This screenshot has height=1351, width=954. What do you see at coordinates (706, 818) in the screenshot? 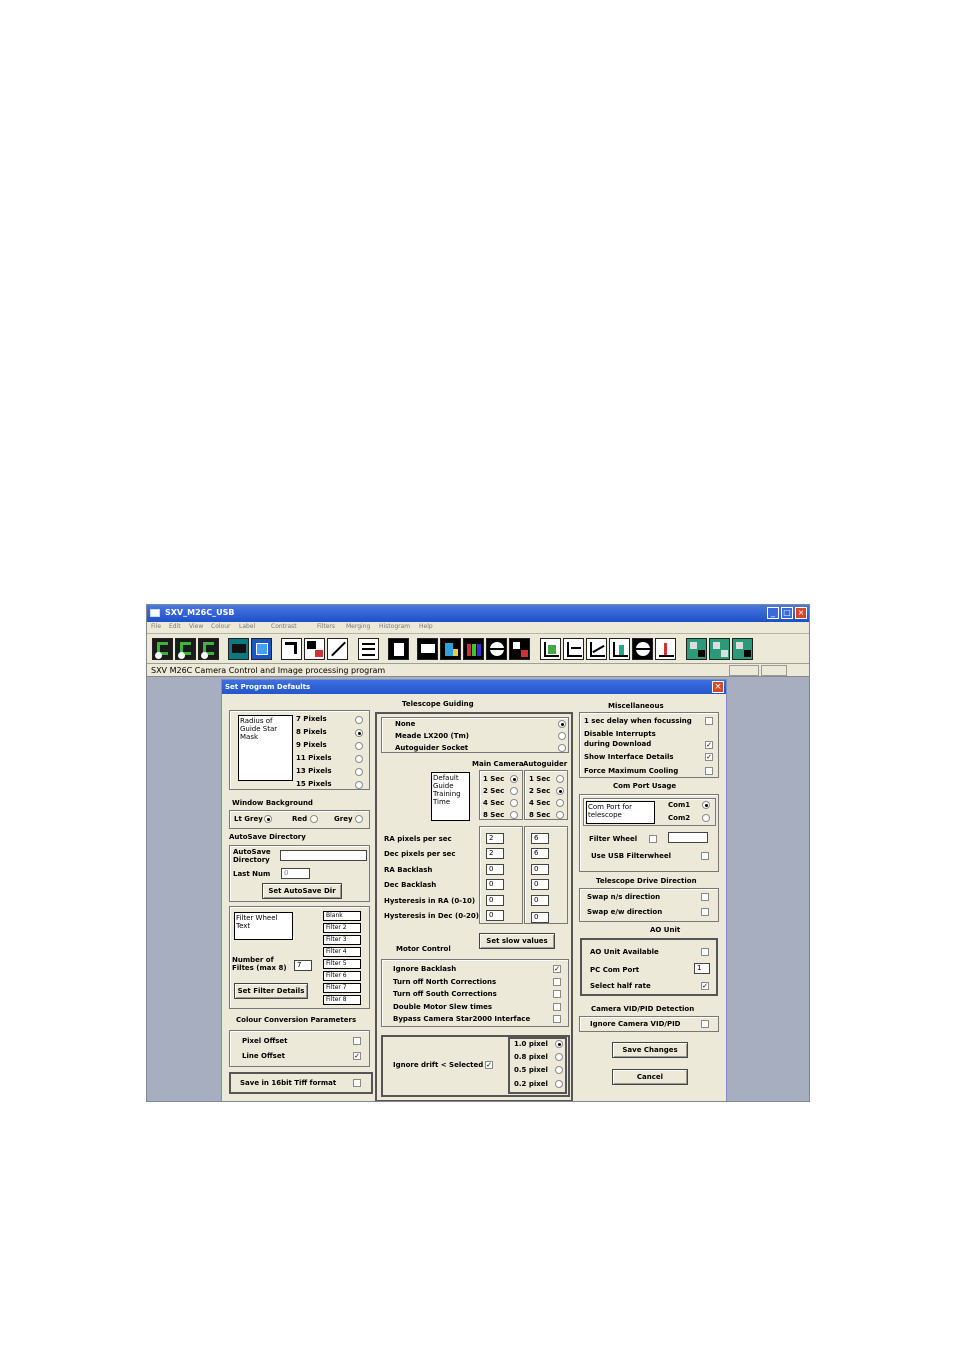
I see `com2-radio` at bounding box center [706, 818].